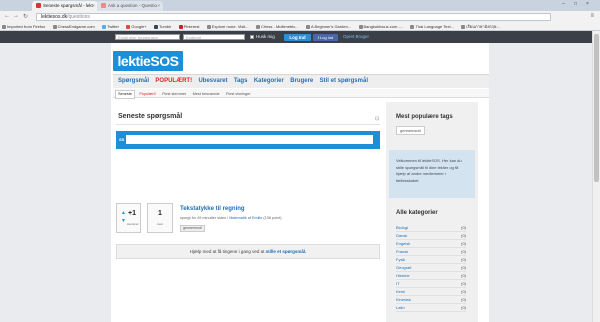 This screenshot has height=322, width=600. What do you see at coordinates (160, 224) in the screenshot?
I see `answer-label: svar` at bounding box center [160, 224].